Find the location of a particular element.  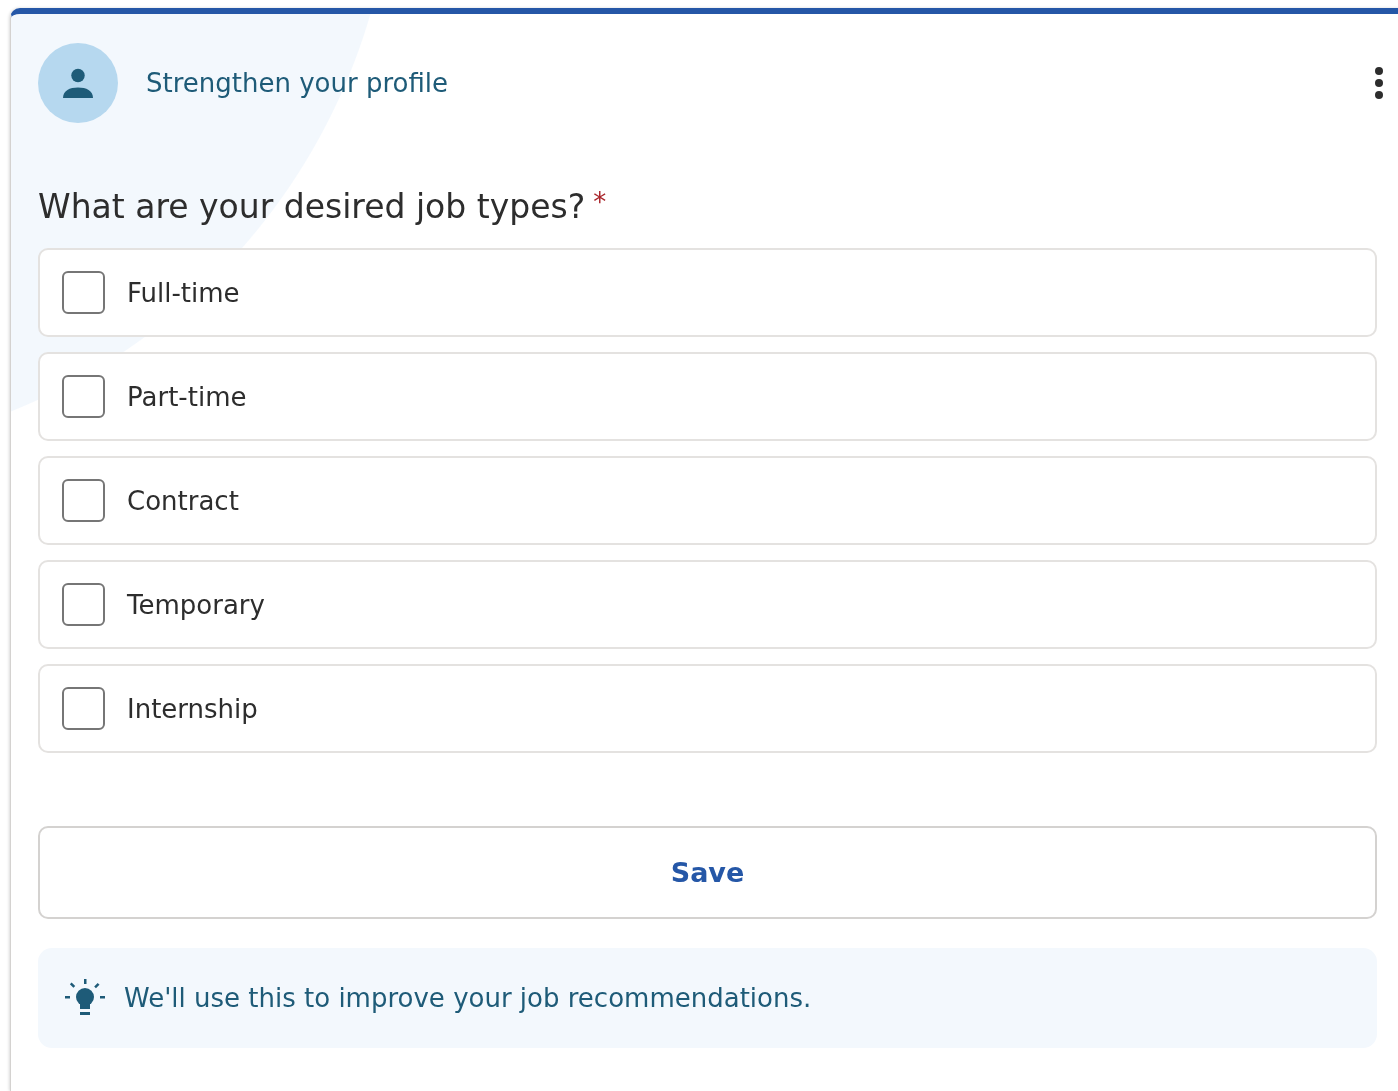

info-text: We'll use this to improve your job recommendations. is located at coordinates (468, 998).